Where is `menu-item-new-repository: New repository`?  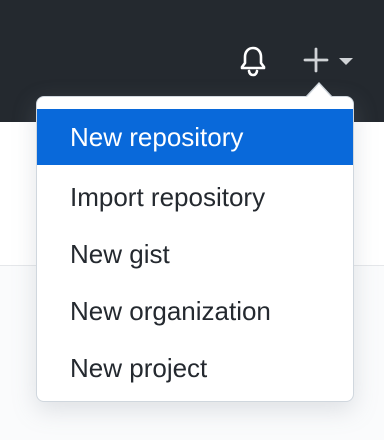
menu-item-new-repository: New repository is located at coordinates (195, 137).